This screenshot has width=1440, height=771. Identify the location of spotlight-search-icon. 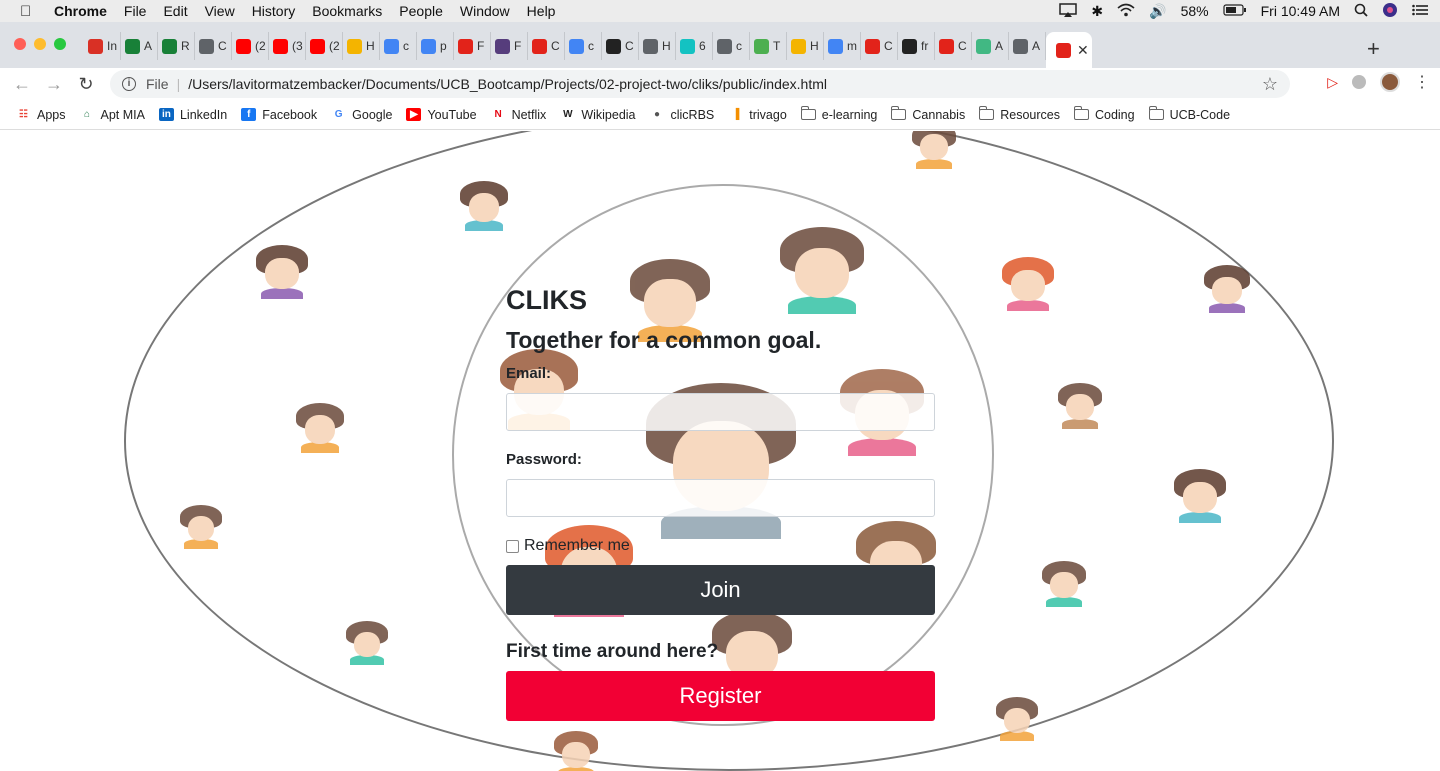
(1361, 11).